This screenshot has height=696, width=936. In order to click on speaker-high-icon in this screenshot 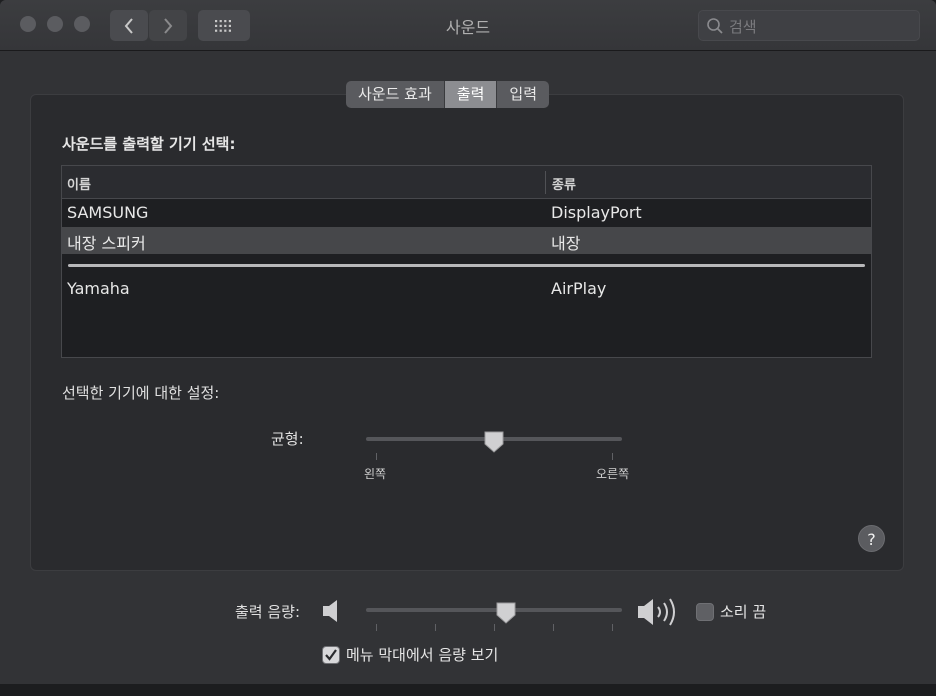, I will do `click(660, 614)`.